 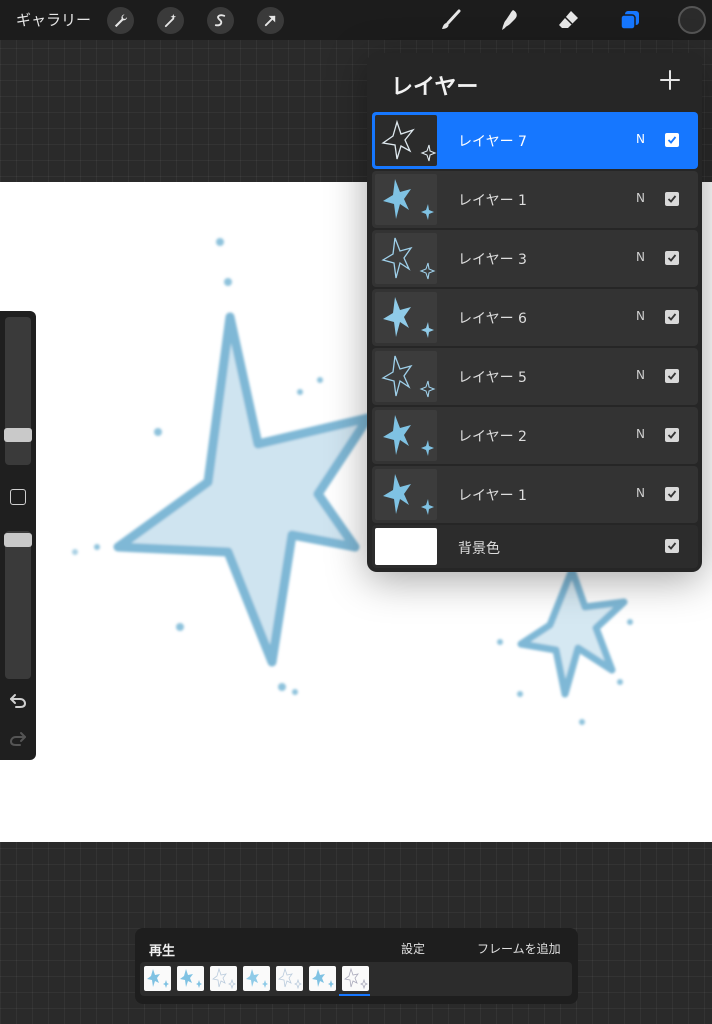 I want to click on current-frame-indicator, so click(x=354, y=995).